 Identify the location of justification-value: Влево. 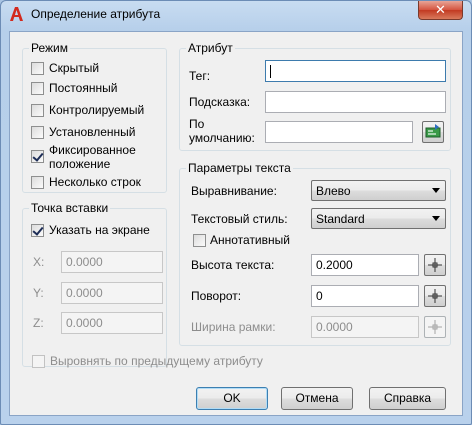
(333, 191).